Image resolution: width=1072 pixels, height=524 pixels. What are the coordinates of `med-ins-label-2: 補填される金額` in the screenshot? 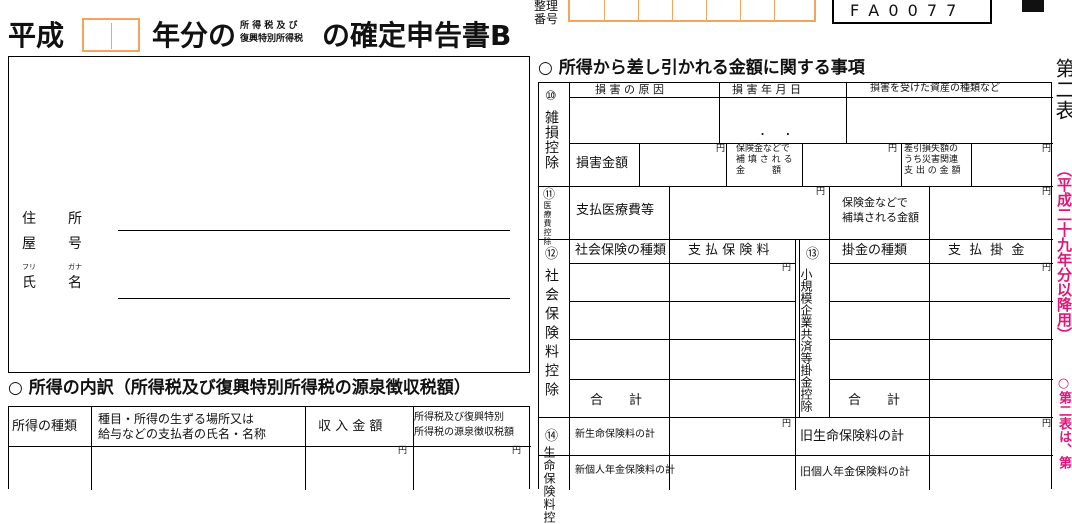 It's located at (880, 217).